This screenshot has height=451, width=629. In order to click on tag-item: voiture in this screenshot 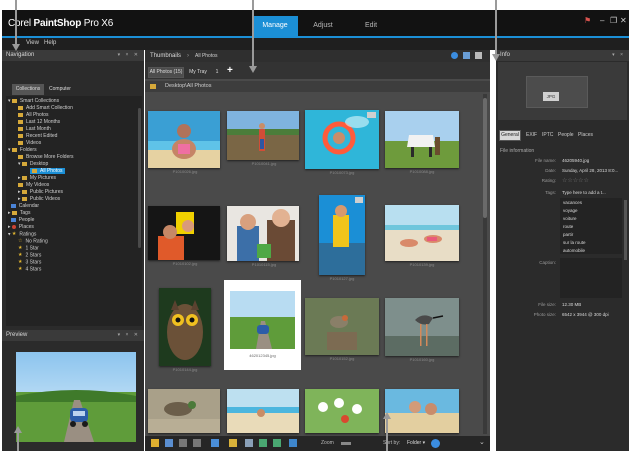, I will do `click(570, 218)`.